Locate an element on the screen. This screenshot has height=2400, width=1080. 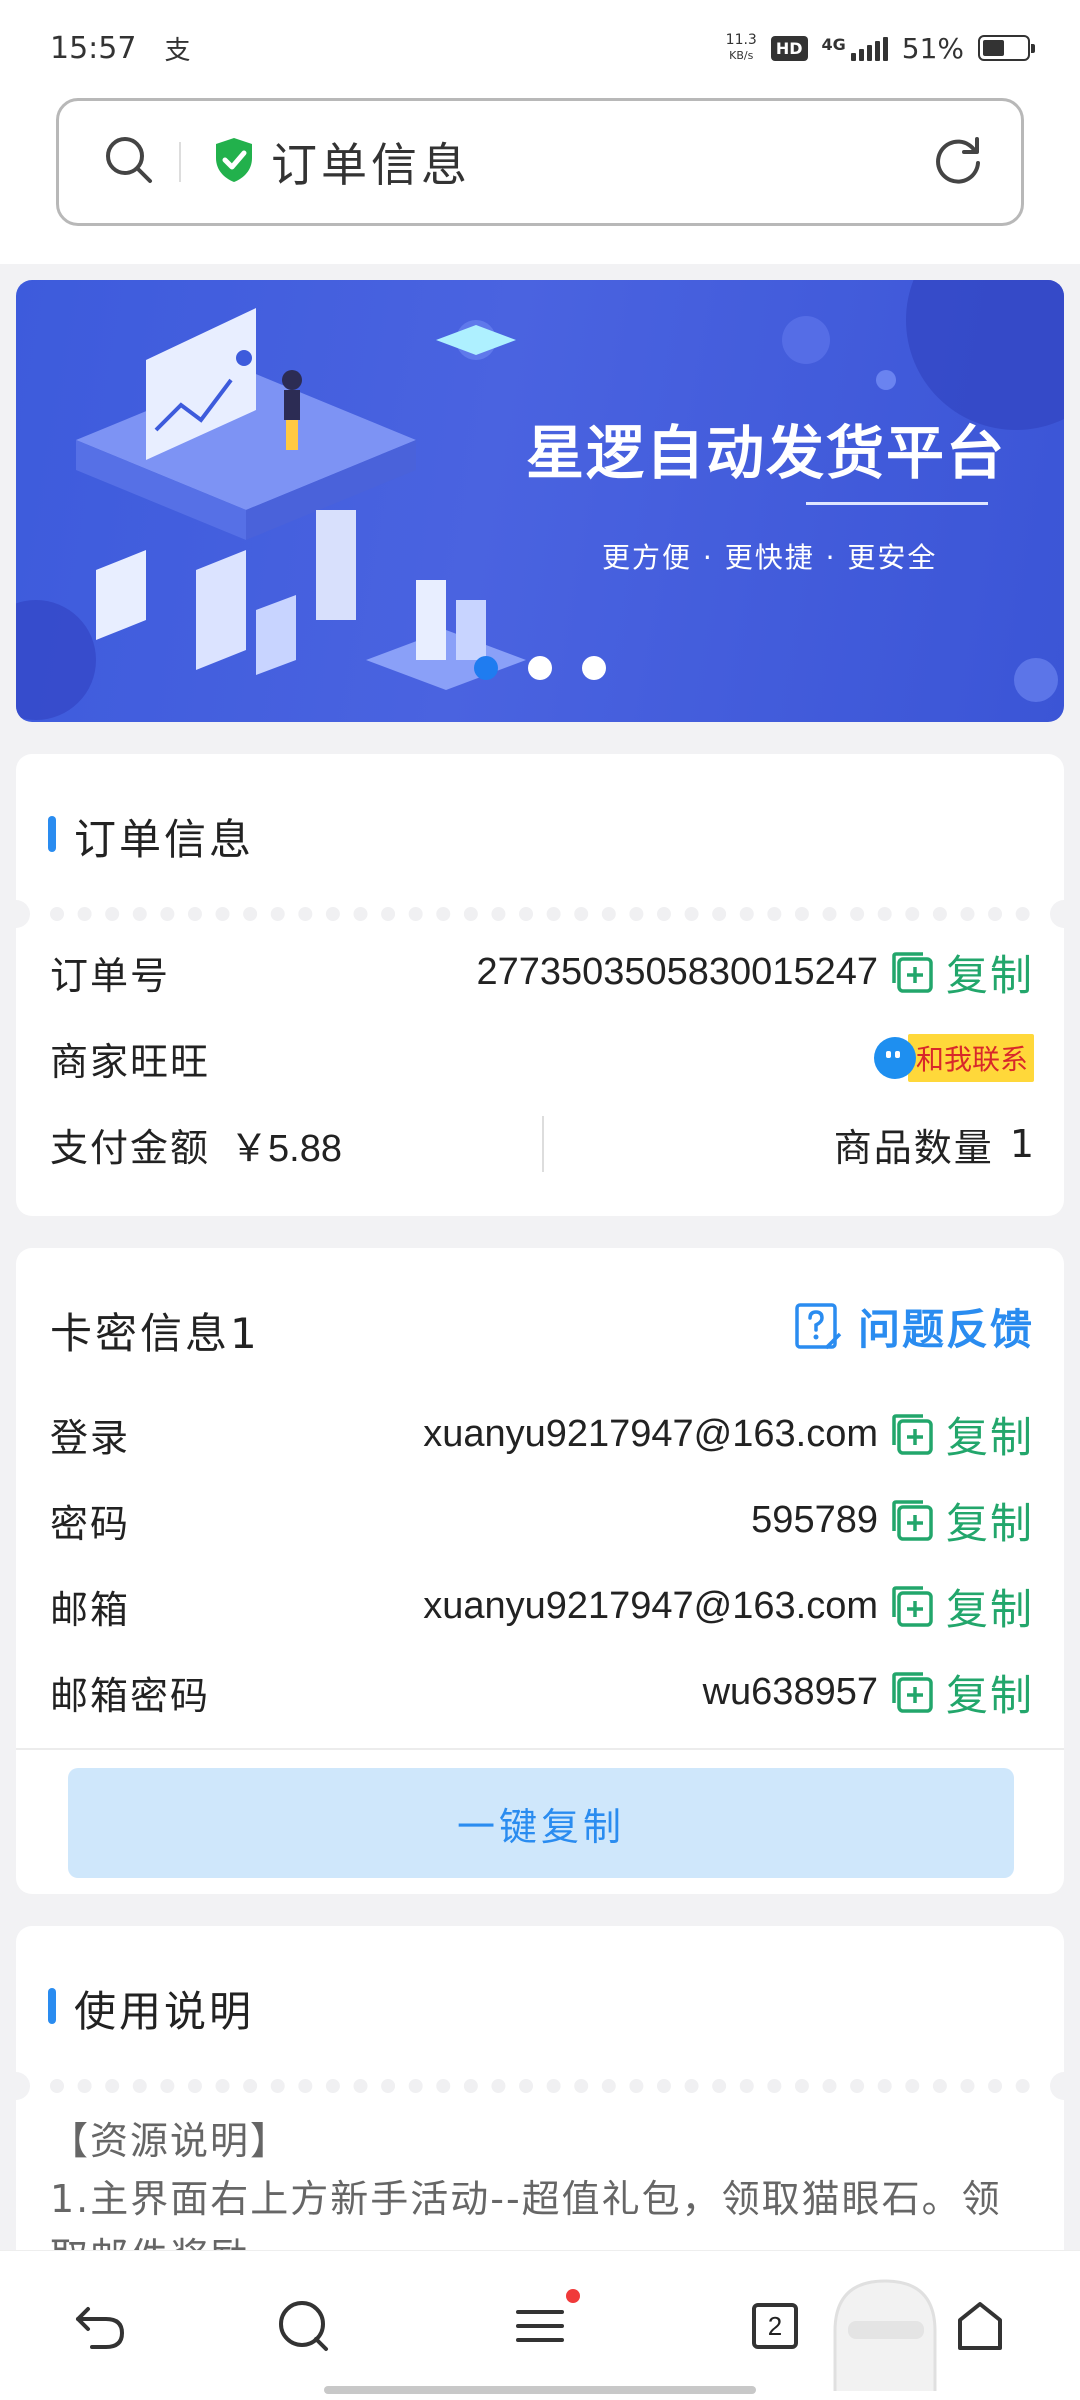
login-row: 登录 xuanyu9217947@163.com 复制 is located at coordinates (542, 1434).